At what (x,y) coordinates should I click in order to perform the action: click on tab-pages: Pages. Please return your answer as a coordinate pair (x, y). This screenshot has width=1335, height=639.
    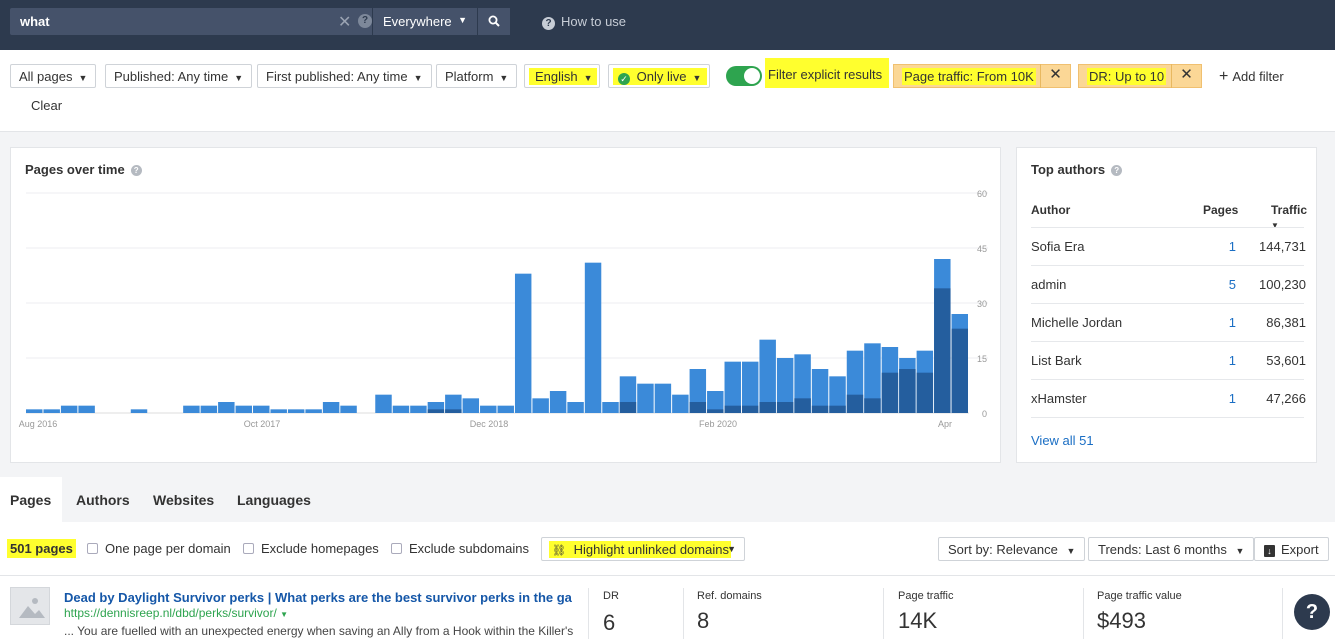
    Looking at the image, I should click on (30, 500).